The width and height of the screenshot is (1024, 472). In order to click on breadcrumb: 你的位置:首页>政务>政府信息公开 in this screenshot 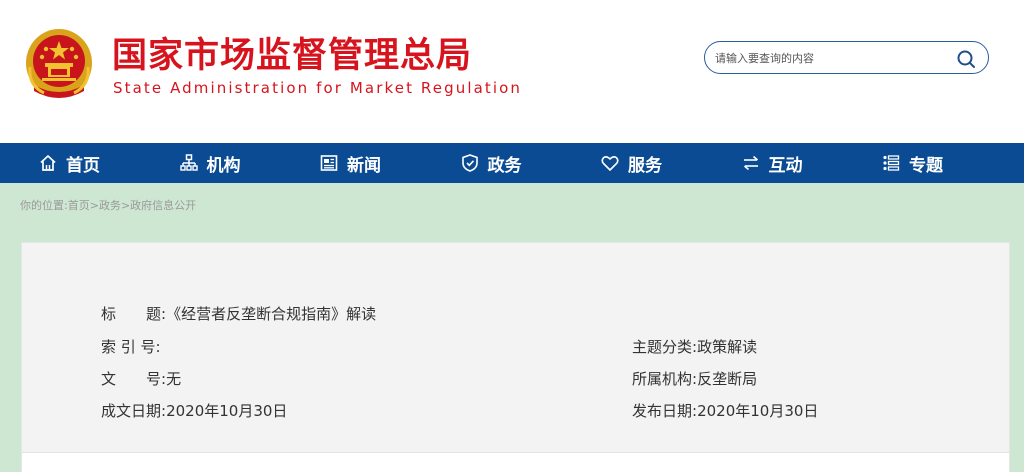, I will do `click(108, 205)`.